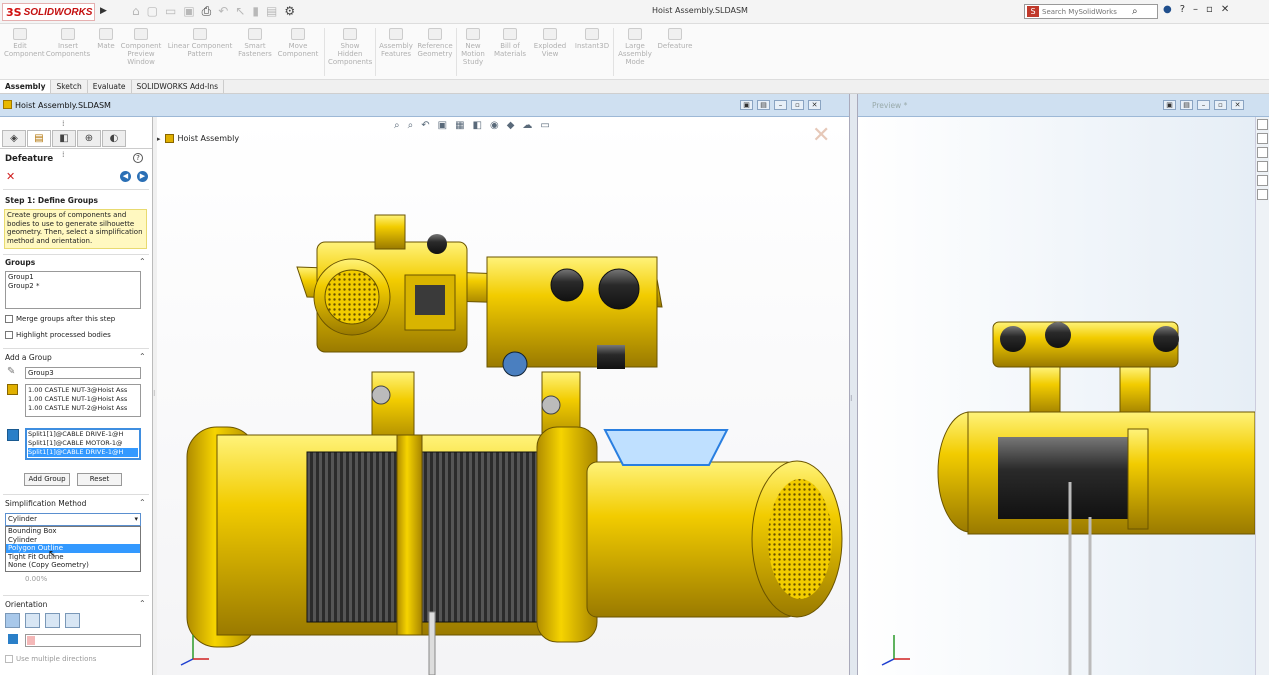  I want to click on orientation-front-icon, so click(12, 620).